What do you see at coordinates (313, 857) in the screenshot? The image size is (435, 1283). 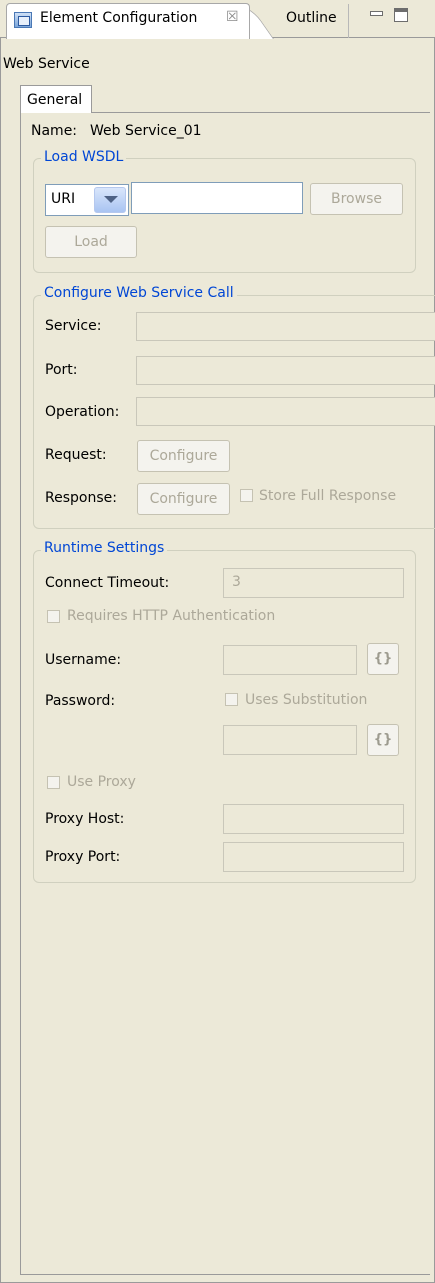 I see `proxy-port-input` at bounding box center [313, 857].